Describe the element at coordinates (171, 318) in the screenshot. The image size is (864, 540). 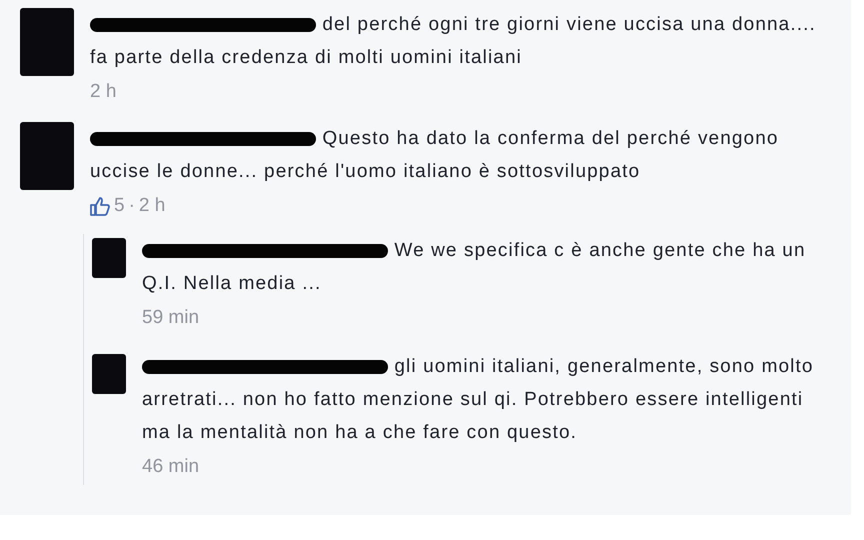
I see `timestamp: 59 min` at that location.